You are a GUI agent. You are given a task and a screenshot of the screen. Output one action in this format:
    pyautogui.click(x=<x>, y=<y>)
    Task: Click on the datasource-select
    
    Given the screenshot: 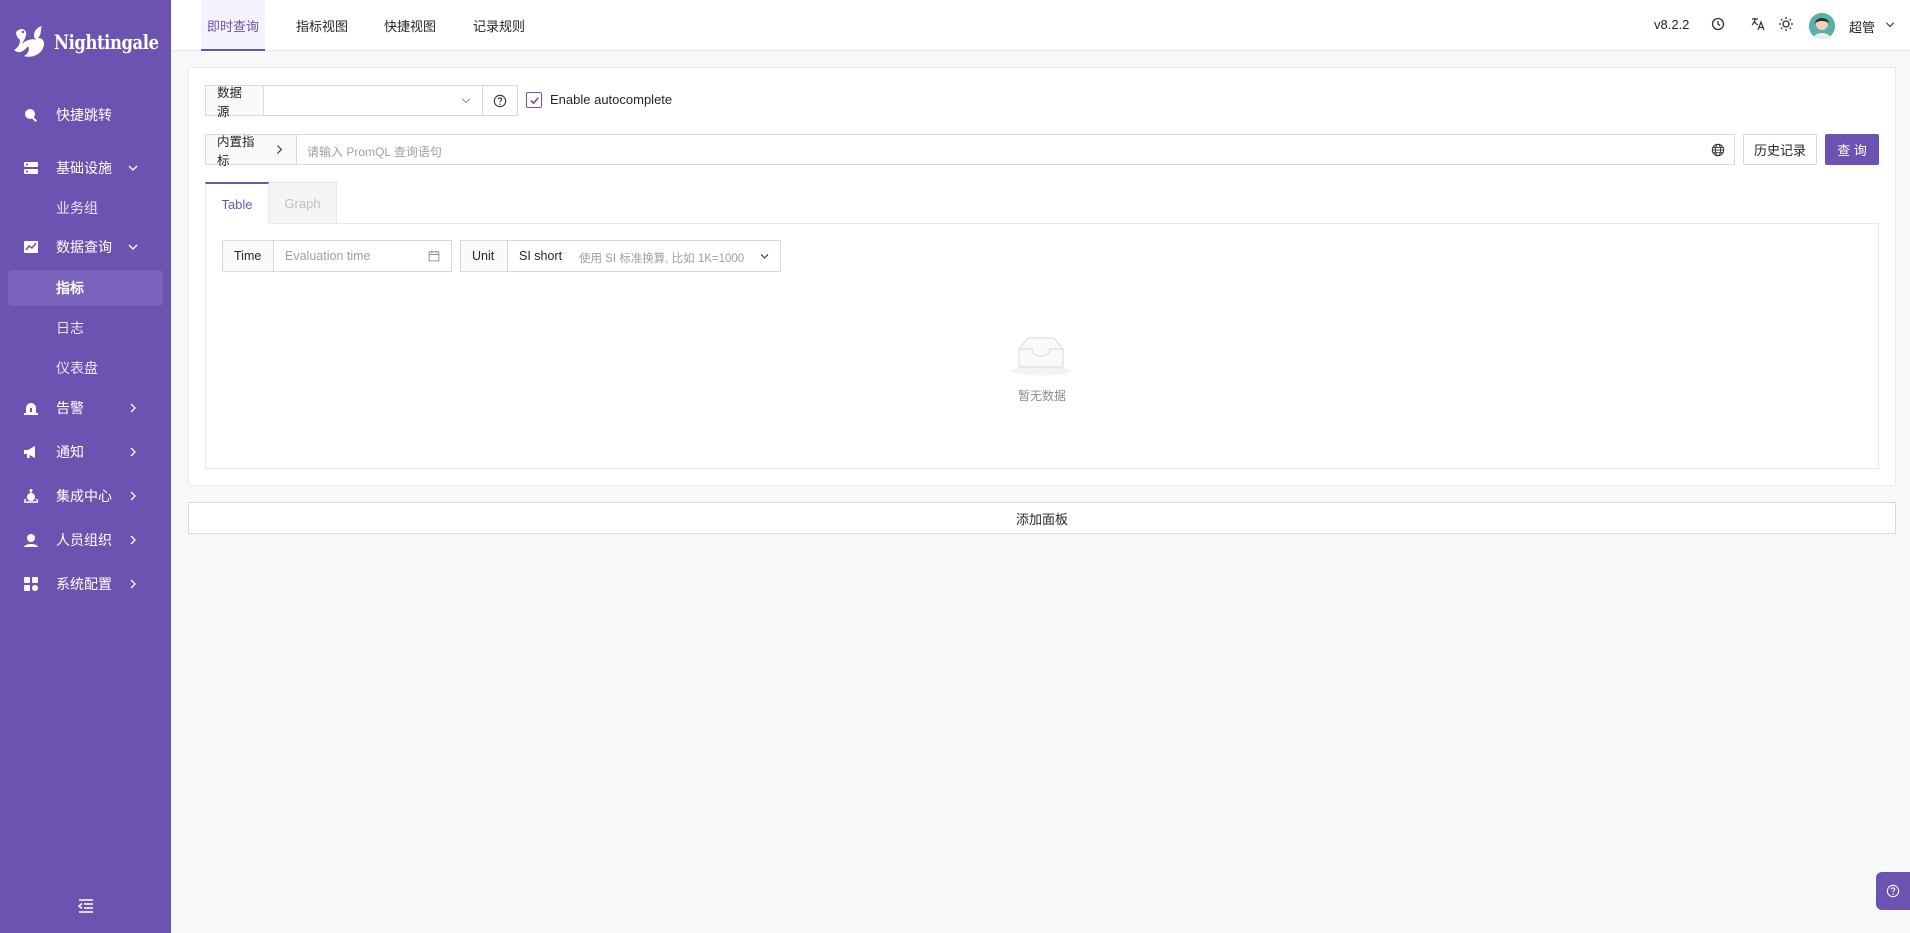 What is the action you would take?
    pyautogui.click(x=373, y=100)
    